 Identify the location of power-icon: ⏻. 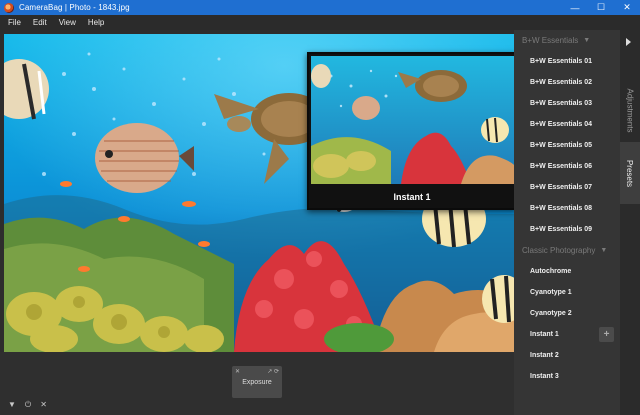
(28, 405).